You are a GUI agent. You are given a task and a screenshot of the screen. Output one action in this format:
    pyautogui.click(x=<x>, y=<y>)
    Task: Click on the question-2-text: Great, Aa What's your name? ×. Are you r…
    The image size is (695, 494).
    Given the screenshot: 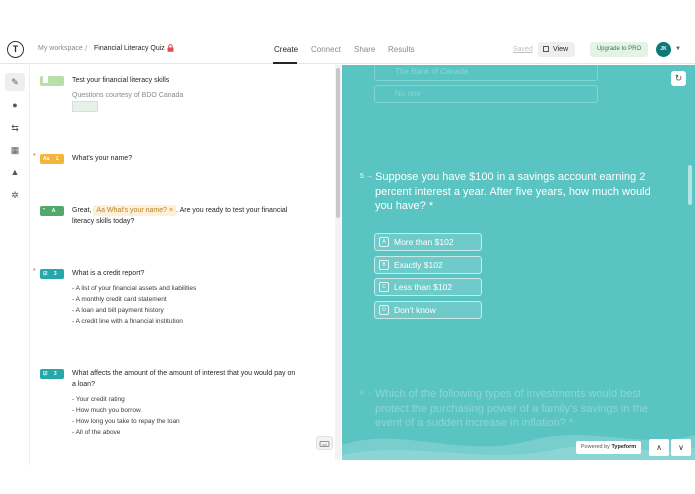 What is the action you would take?
    pyautogui.click(x=197, y=216)
    